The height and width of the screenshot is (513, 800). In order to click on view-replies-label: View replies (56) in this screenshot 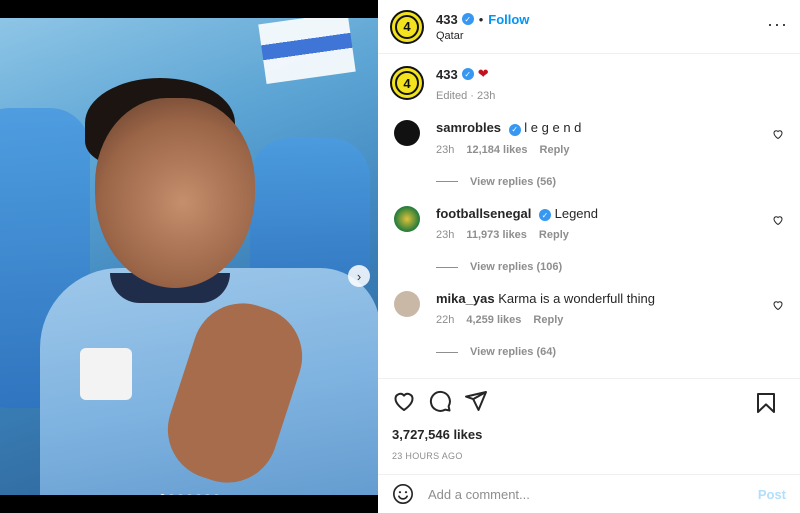, I will do `click(513, 181)`.